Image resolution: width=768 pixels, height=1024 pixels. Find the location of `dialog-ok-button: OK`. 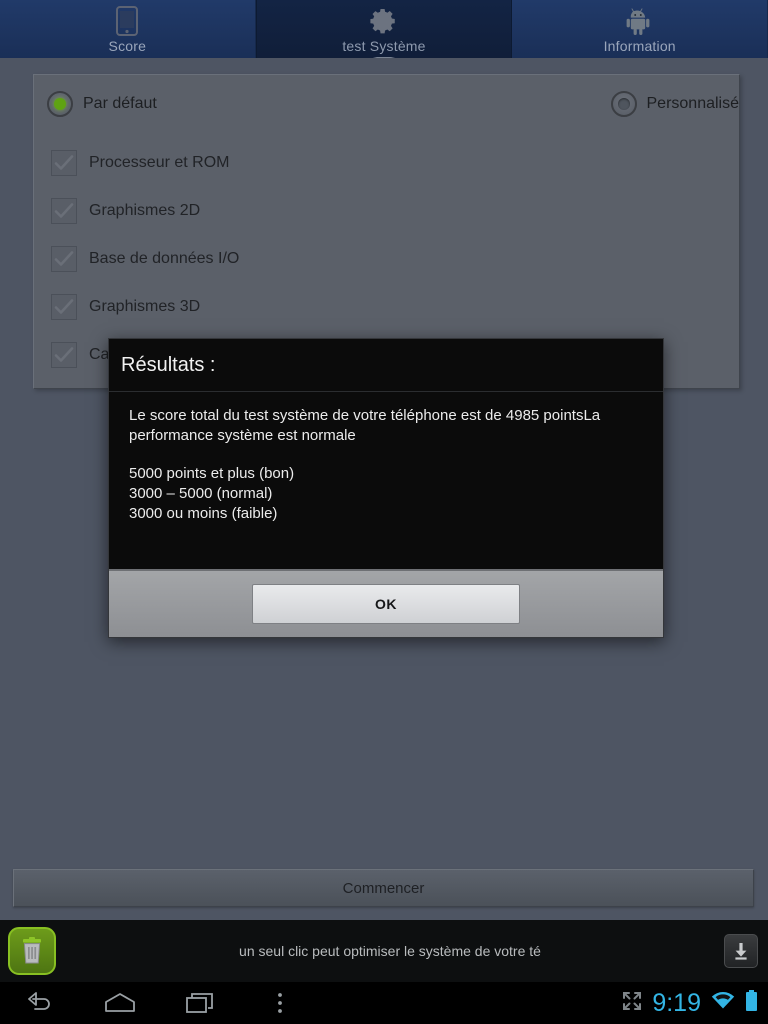

dialog-ok-button: OK is located at coordinates (386, 604).